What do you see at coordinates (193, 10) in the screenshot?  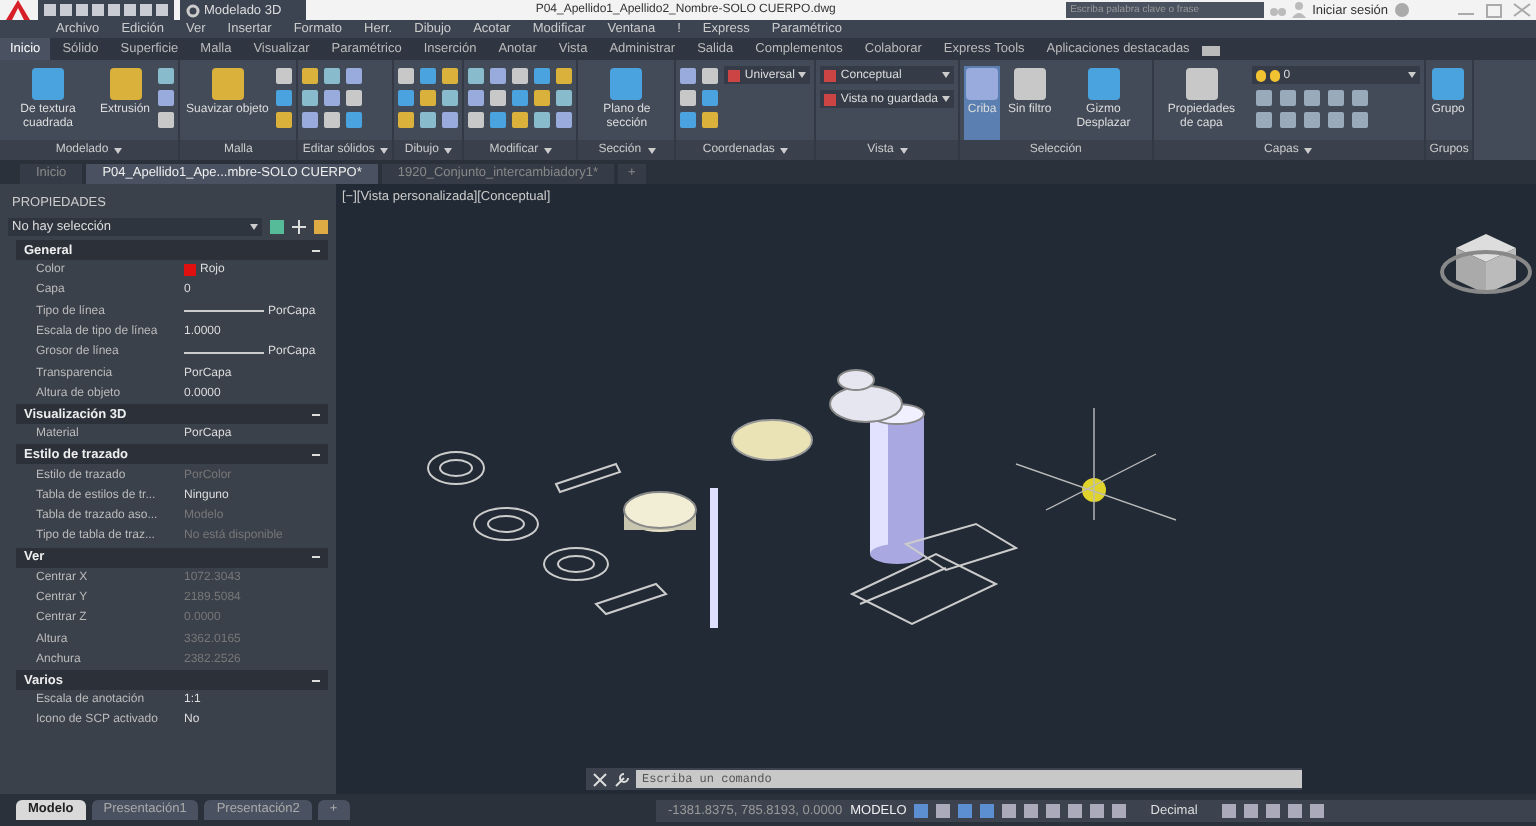 I see `gear-icon` at bounding box center [193, 10].